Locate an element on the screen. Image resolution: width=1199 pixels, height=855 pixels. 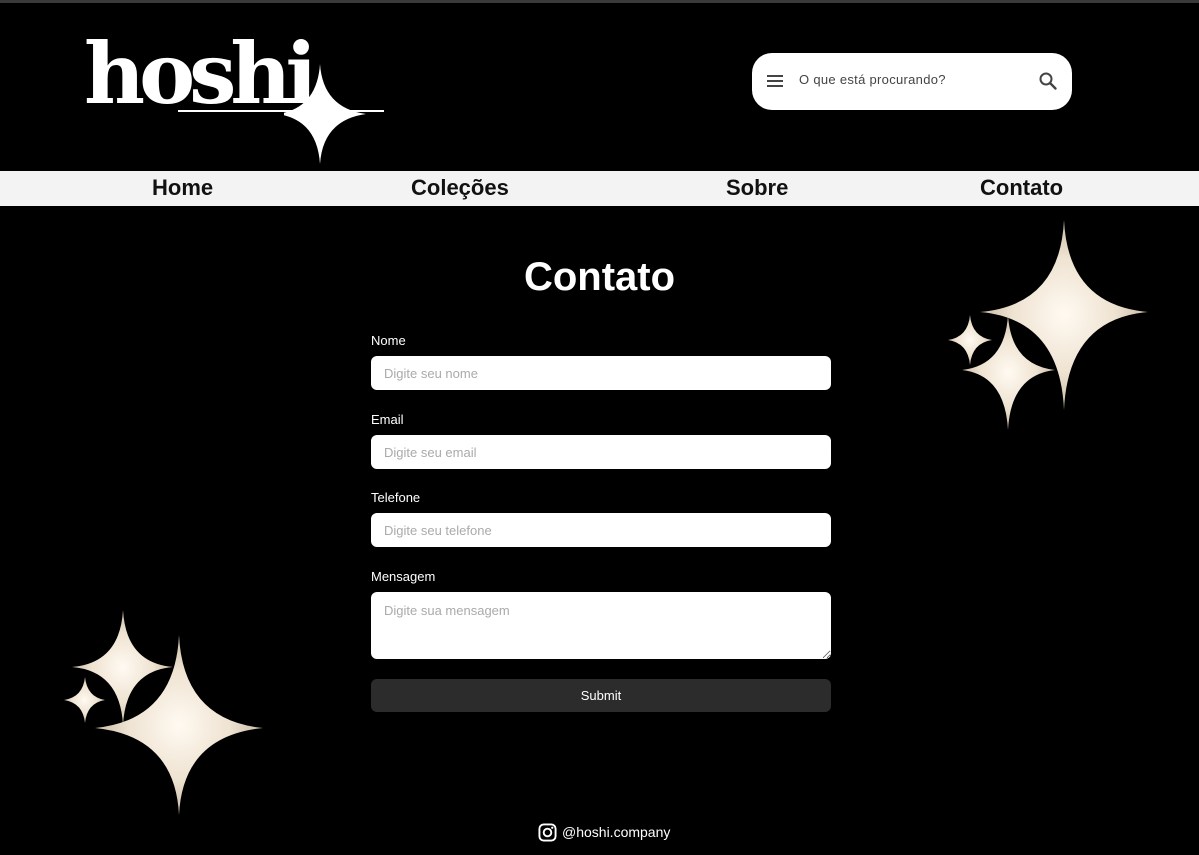
nav-item-colecoes: Coleções is located at coordinates (460, 188).